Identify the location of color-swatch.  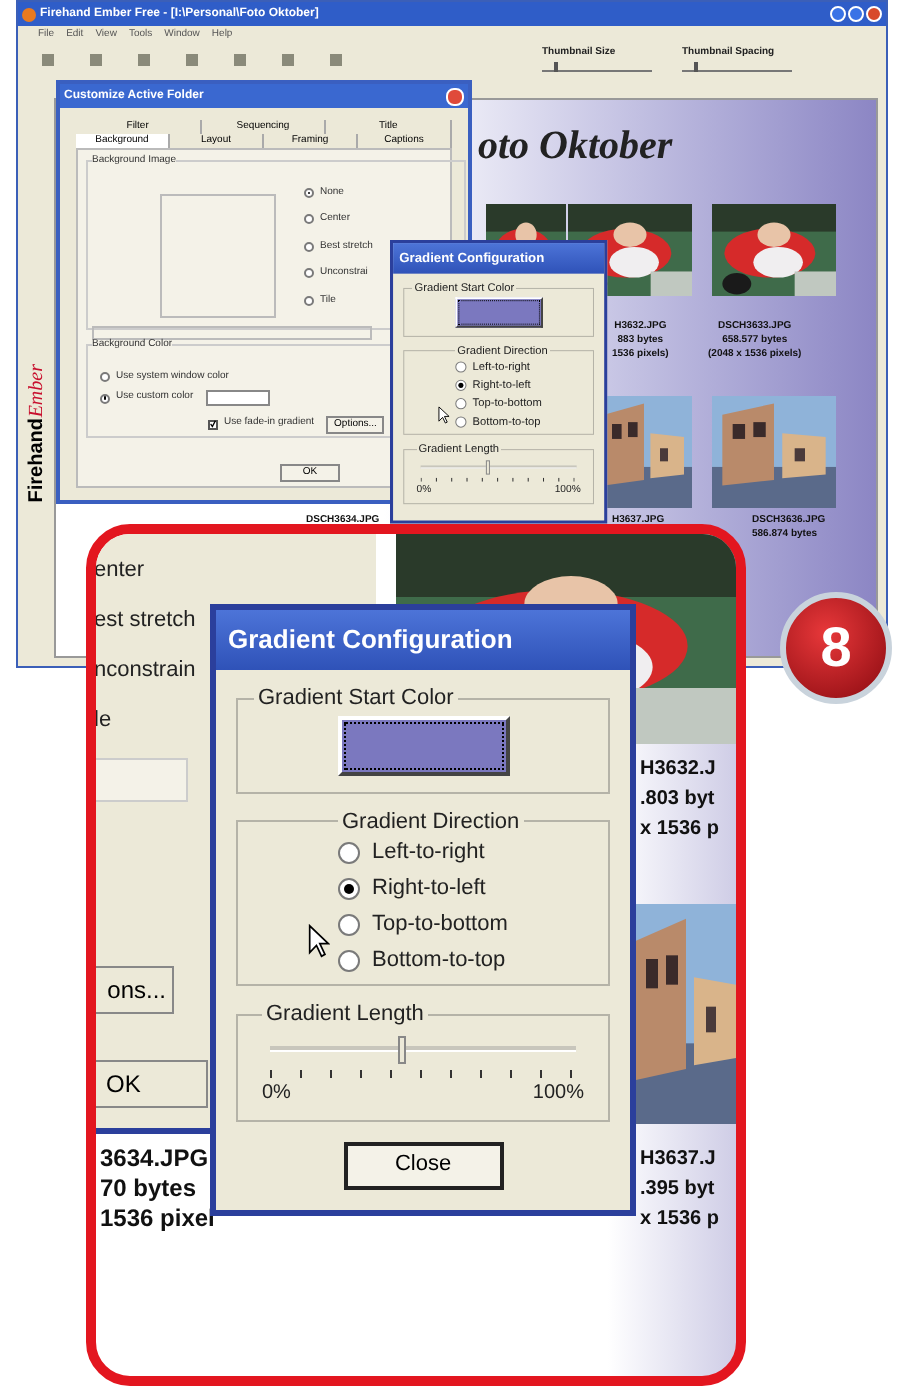
(237, 398).